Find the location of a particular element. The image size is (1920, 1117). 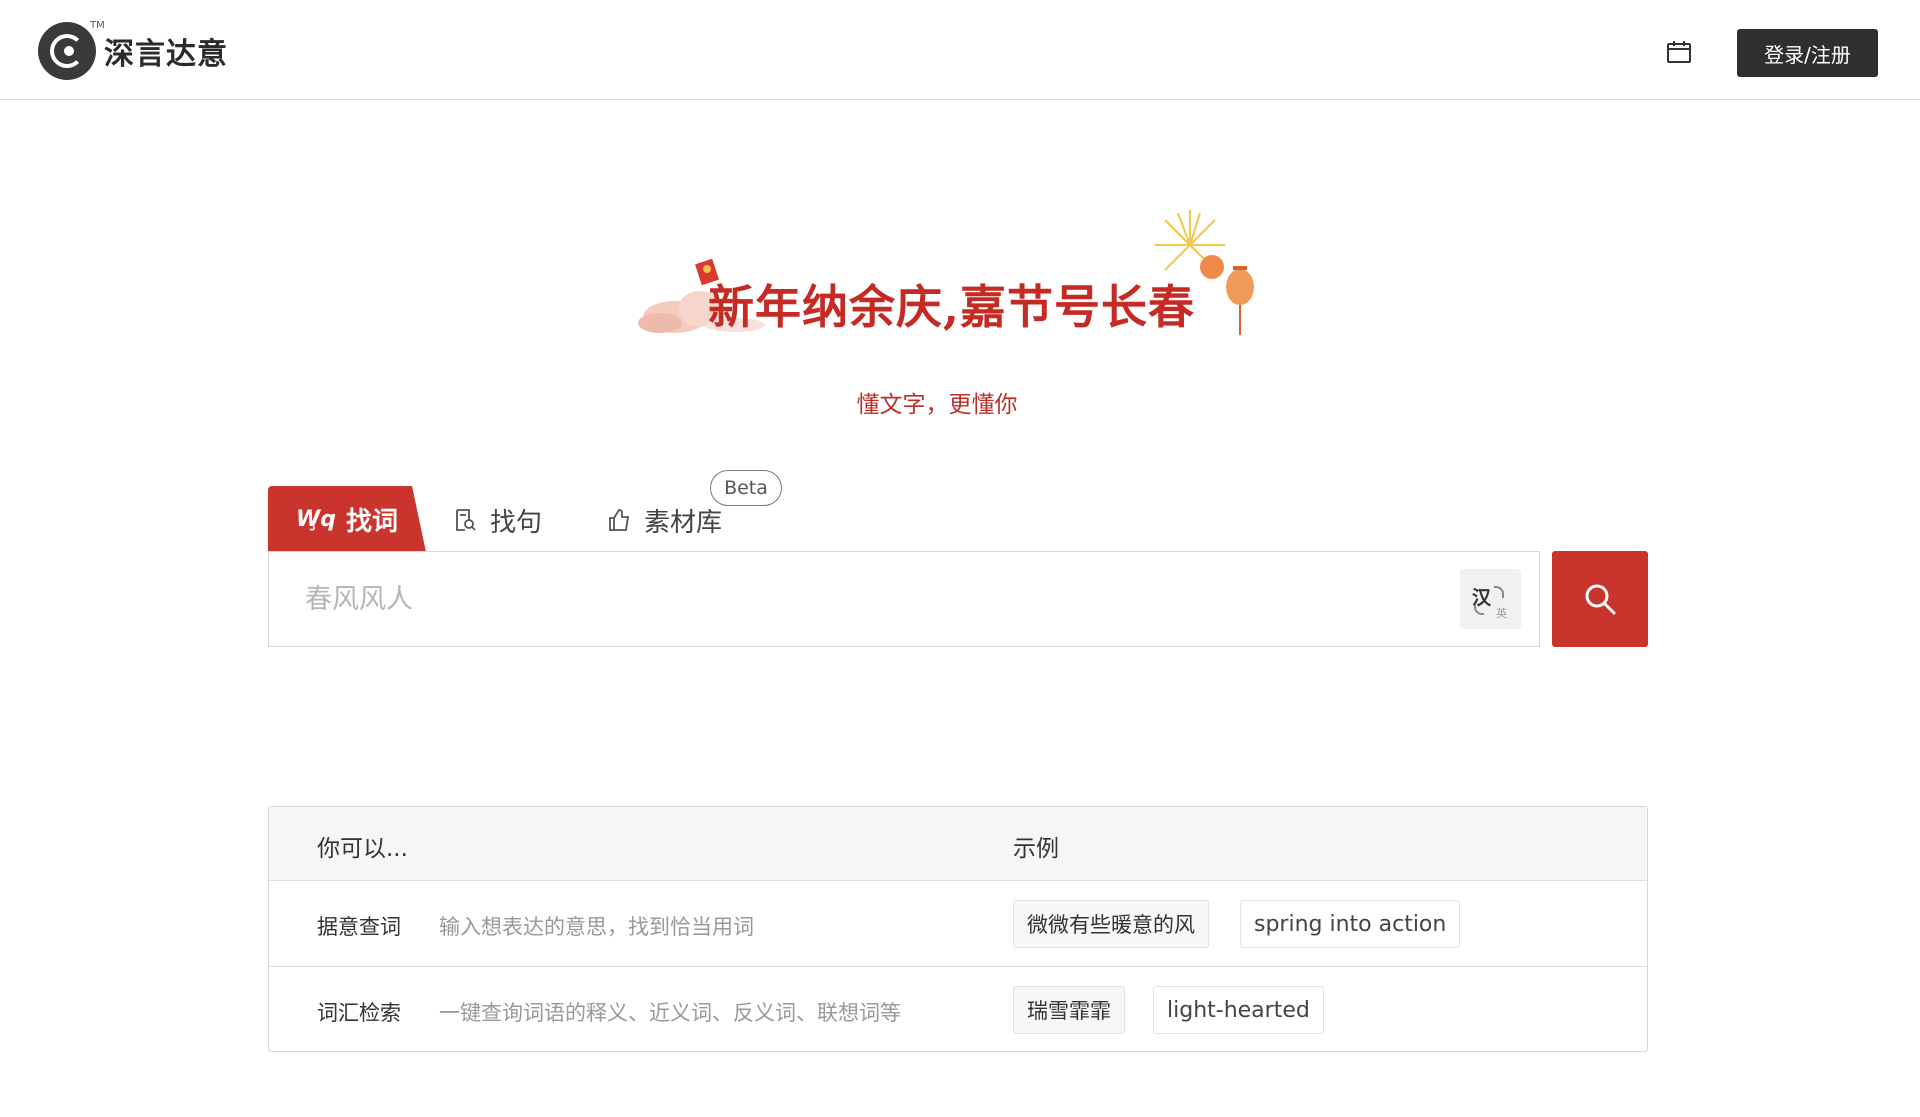

swap-arrow-icon is located at coordinates (1499, 592).